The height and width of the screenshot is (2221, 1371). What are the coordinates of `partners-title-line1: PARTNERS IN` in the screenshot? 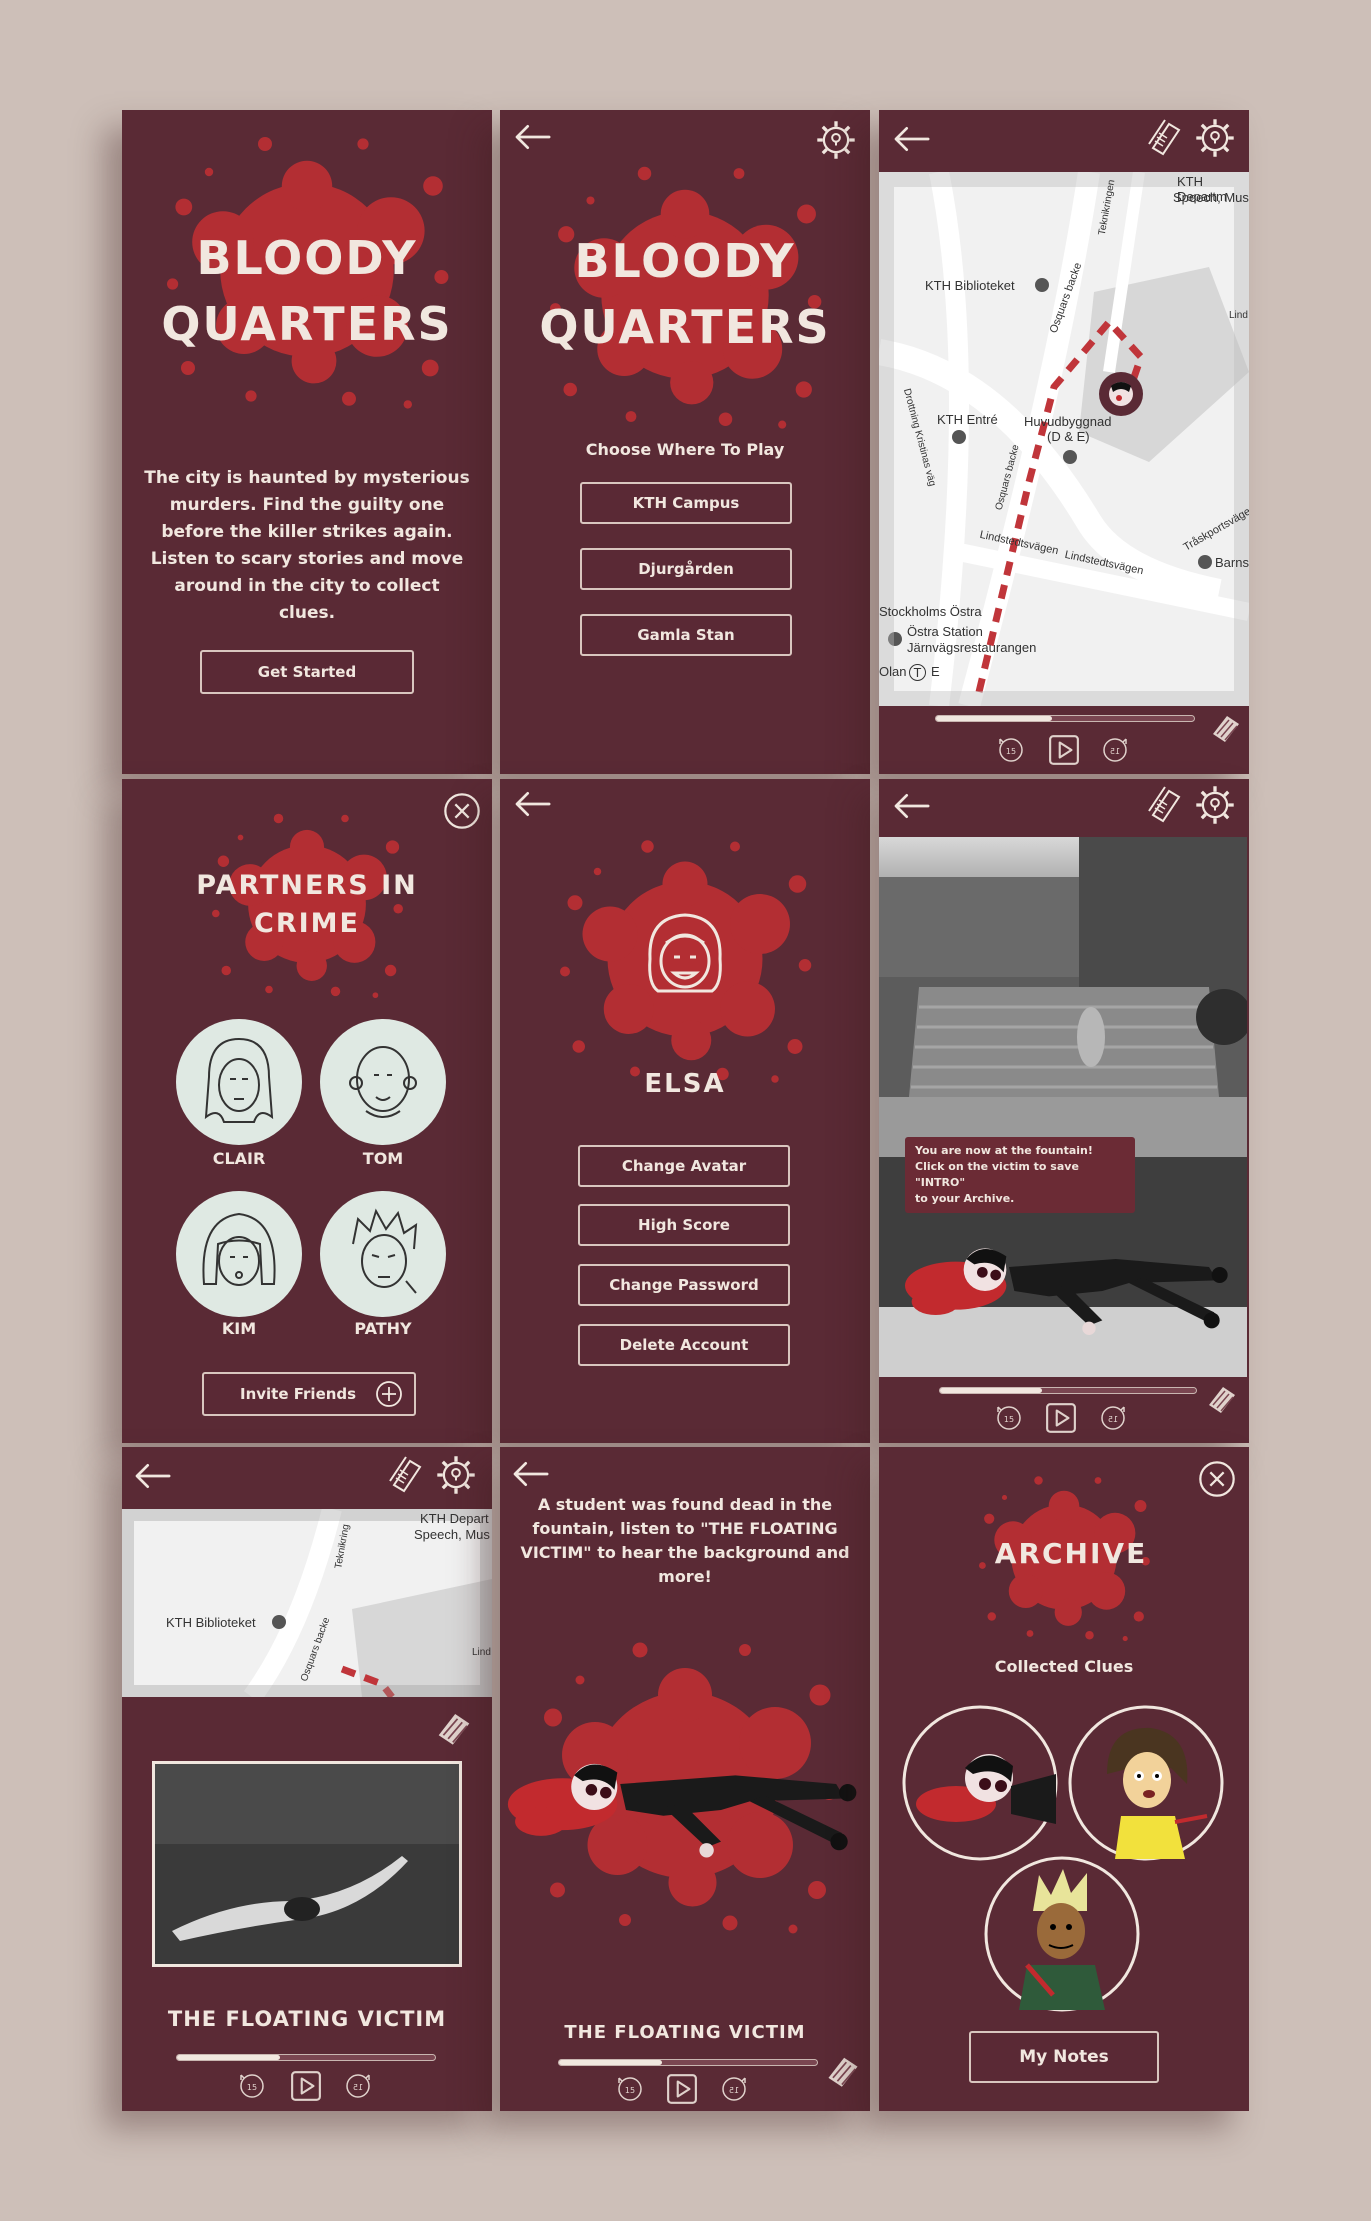 It's located at (307, 885).